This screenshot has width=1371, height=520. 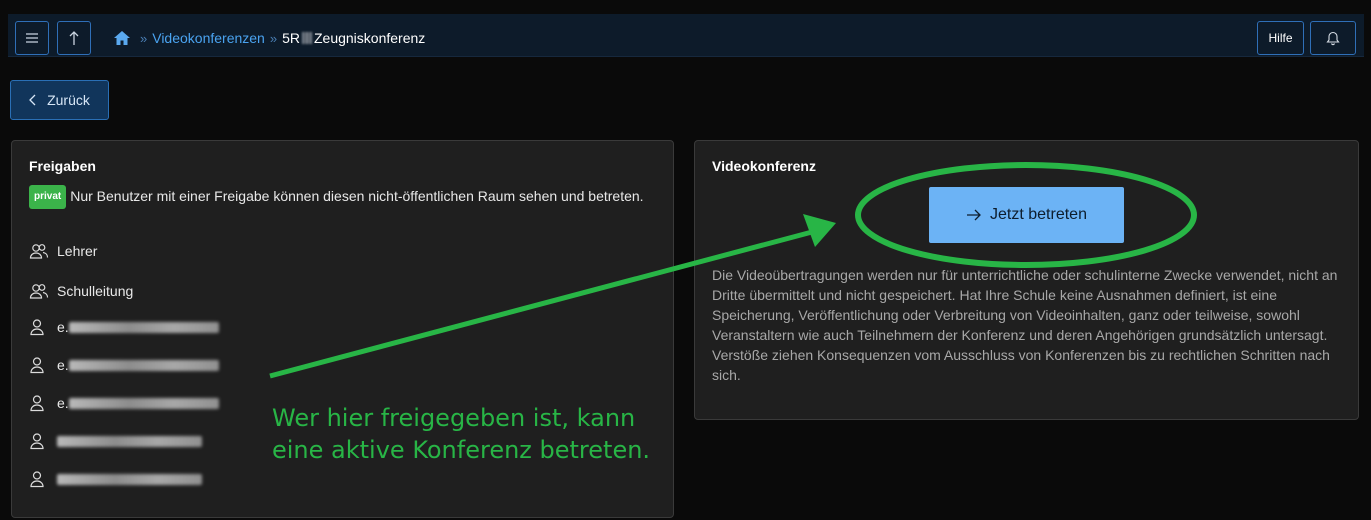 I want to click on back-button: Zurück, so click(x=59, y=100).